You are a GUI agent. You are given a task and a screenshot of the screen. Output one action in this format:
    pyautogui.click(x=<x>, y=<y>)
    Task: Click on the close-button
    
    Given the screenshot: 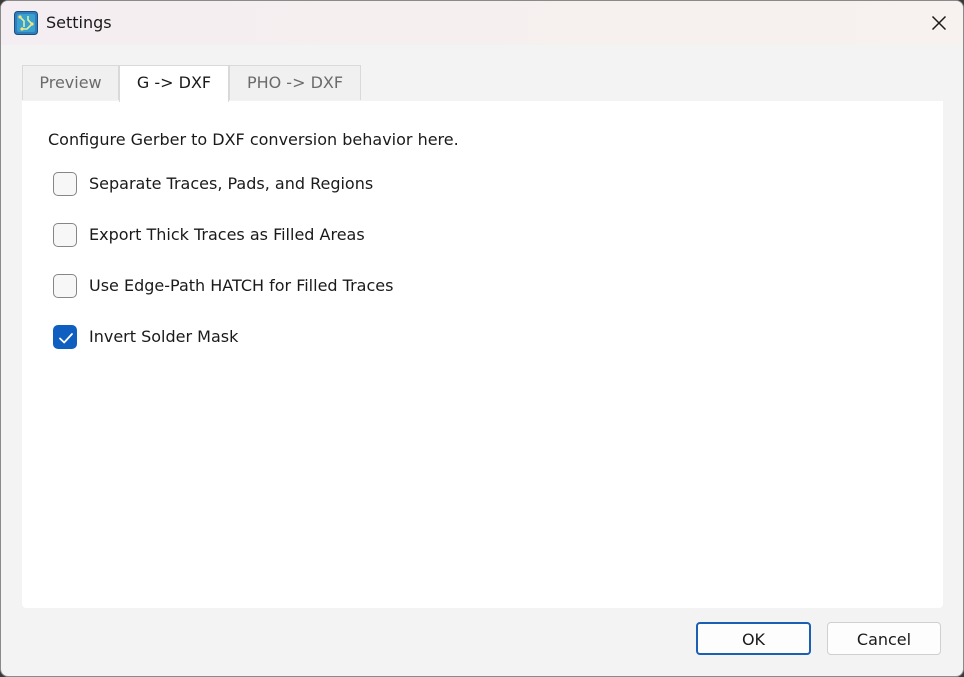 What is the action you would take?
    pyautogui.click(x=939, y=23)
    